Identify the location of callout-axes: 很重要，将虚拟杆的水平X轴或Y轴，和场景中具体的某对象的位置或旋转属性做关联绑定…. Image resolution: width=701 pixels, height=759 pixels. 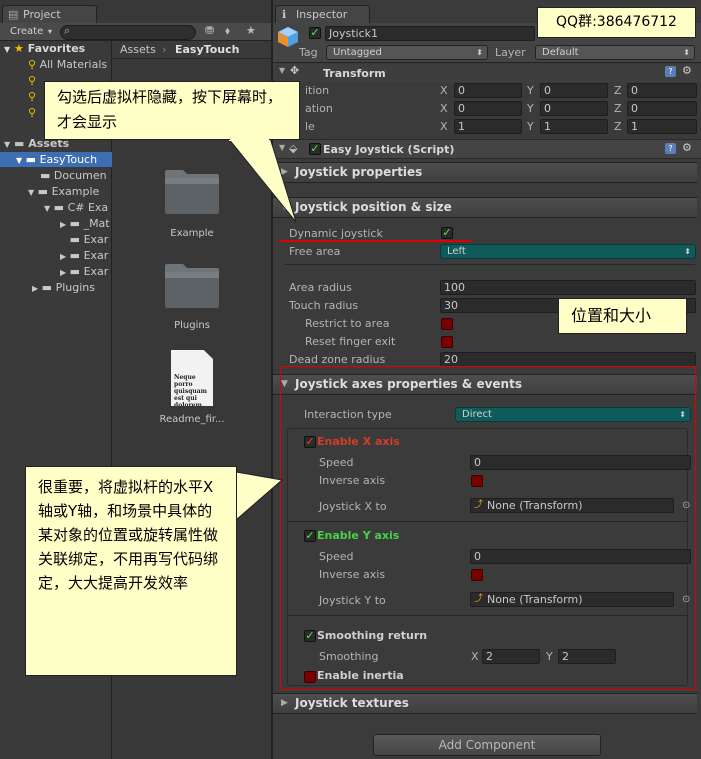
(131, 571).